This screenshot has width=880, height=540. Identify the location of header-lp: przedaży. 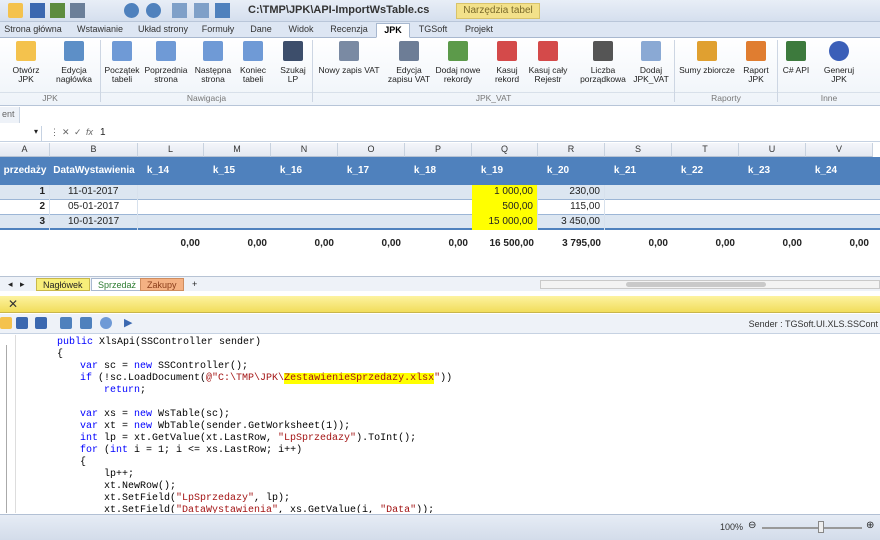
(25, 171).